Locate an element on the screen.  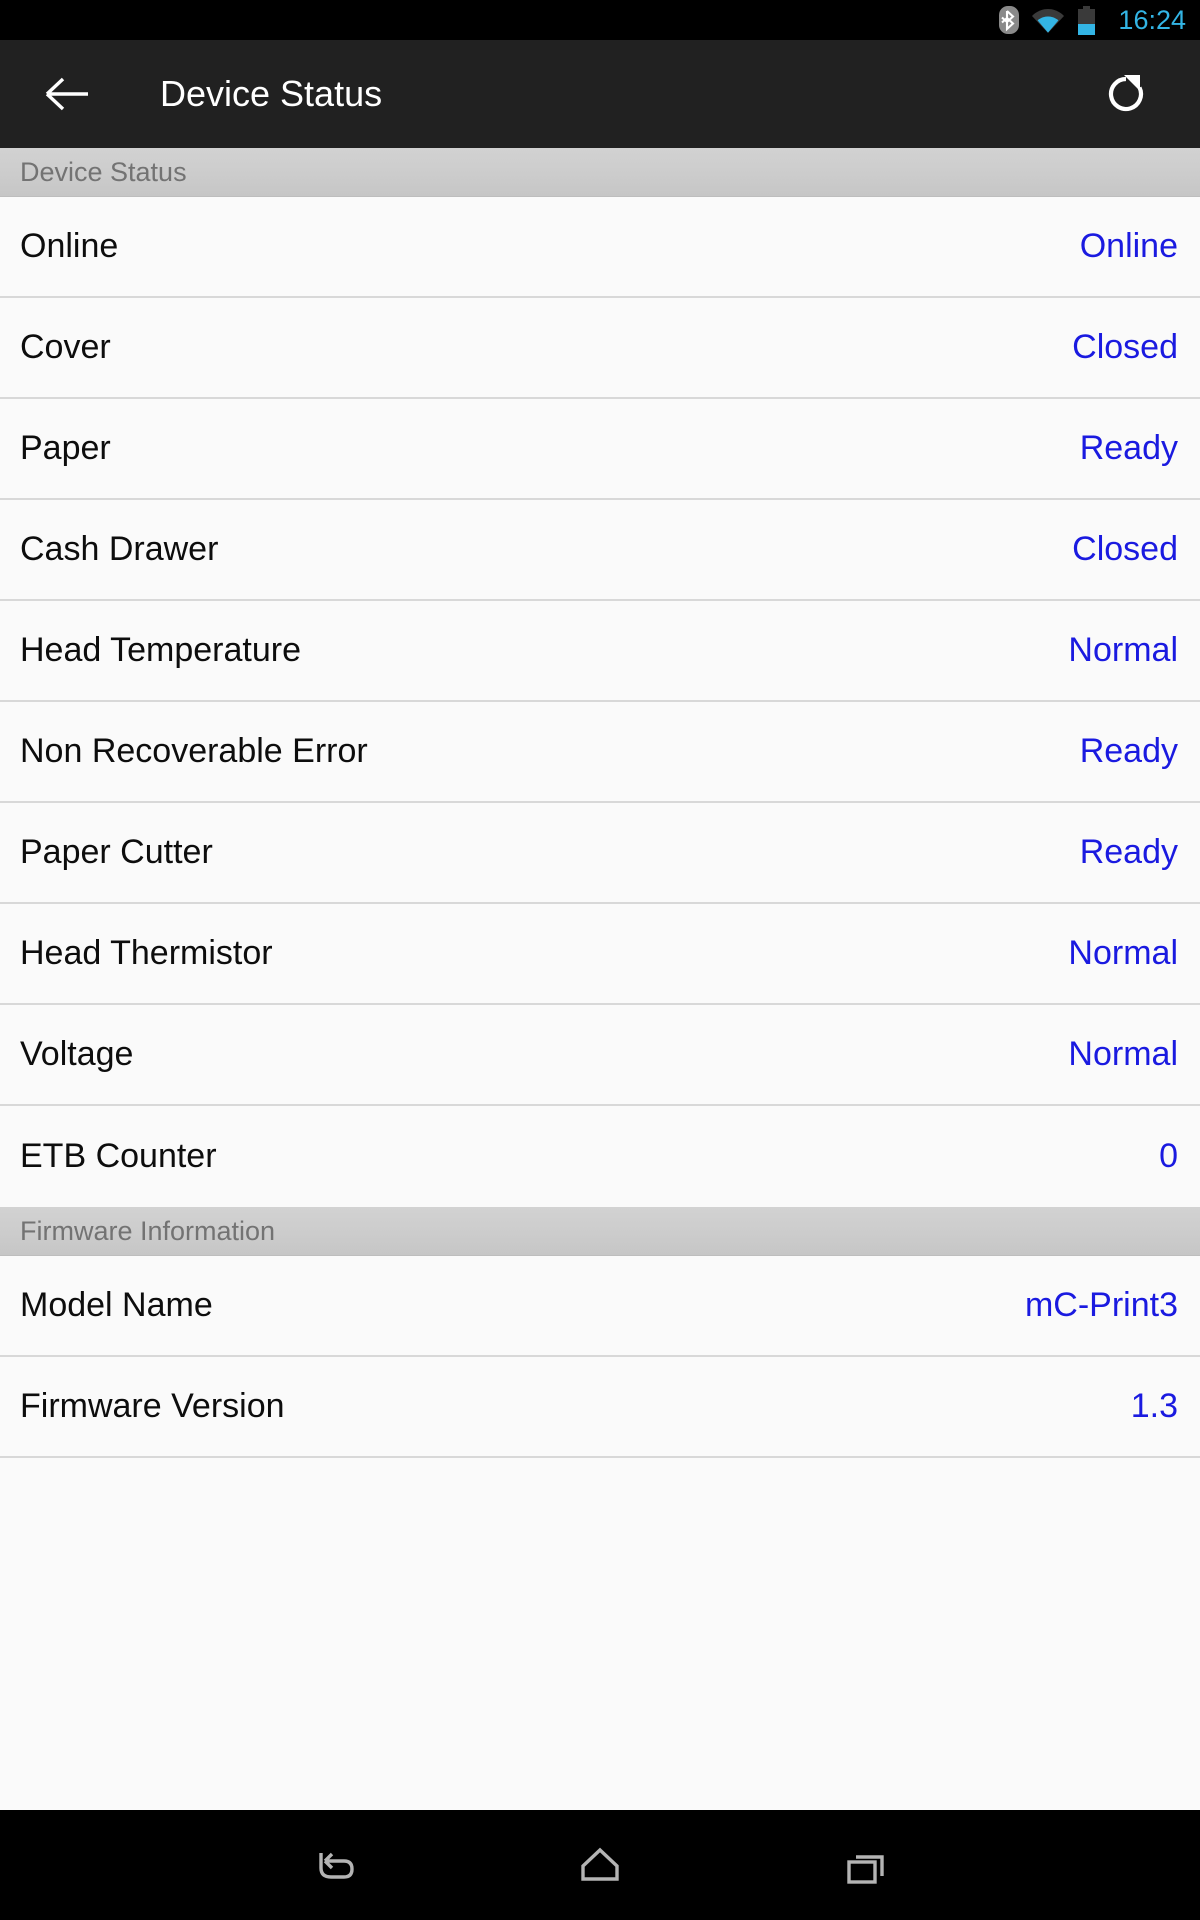
section-header-label: Device Status is located at coordinates (103, 171).